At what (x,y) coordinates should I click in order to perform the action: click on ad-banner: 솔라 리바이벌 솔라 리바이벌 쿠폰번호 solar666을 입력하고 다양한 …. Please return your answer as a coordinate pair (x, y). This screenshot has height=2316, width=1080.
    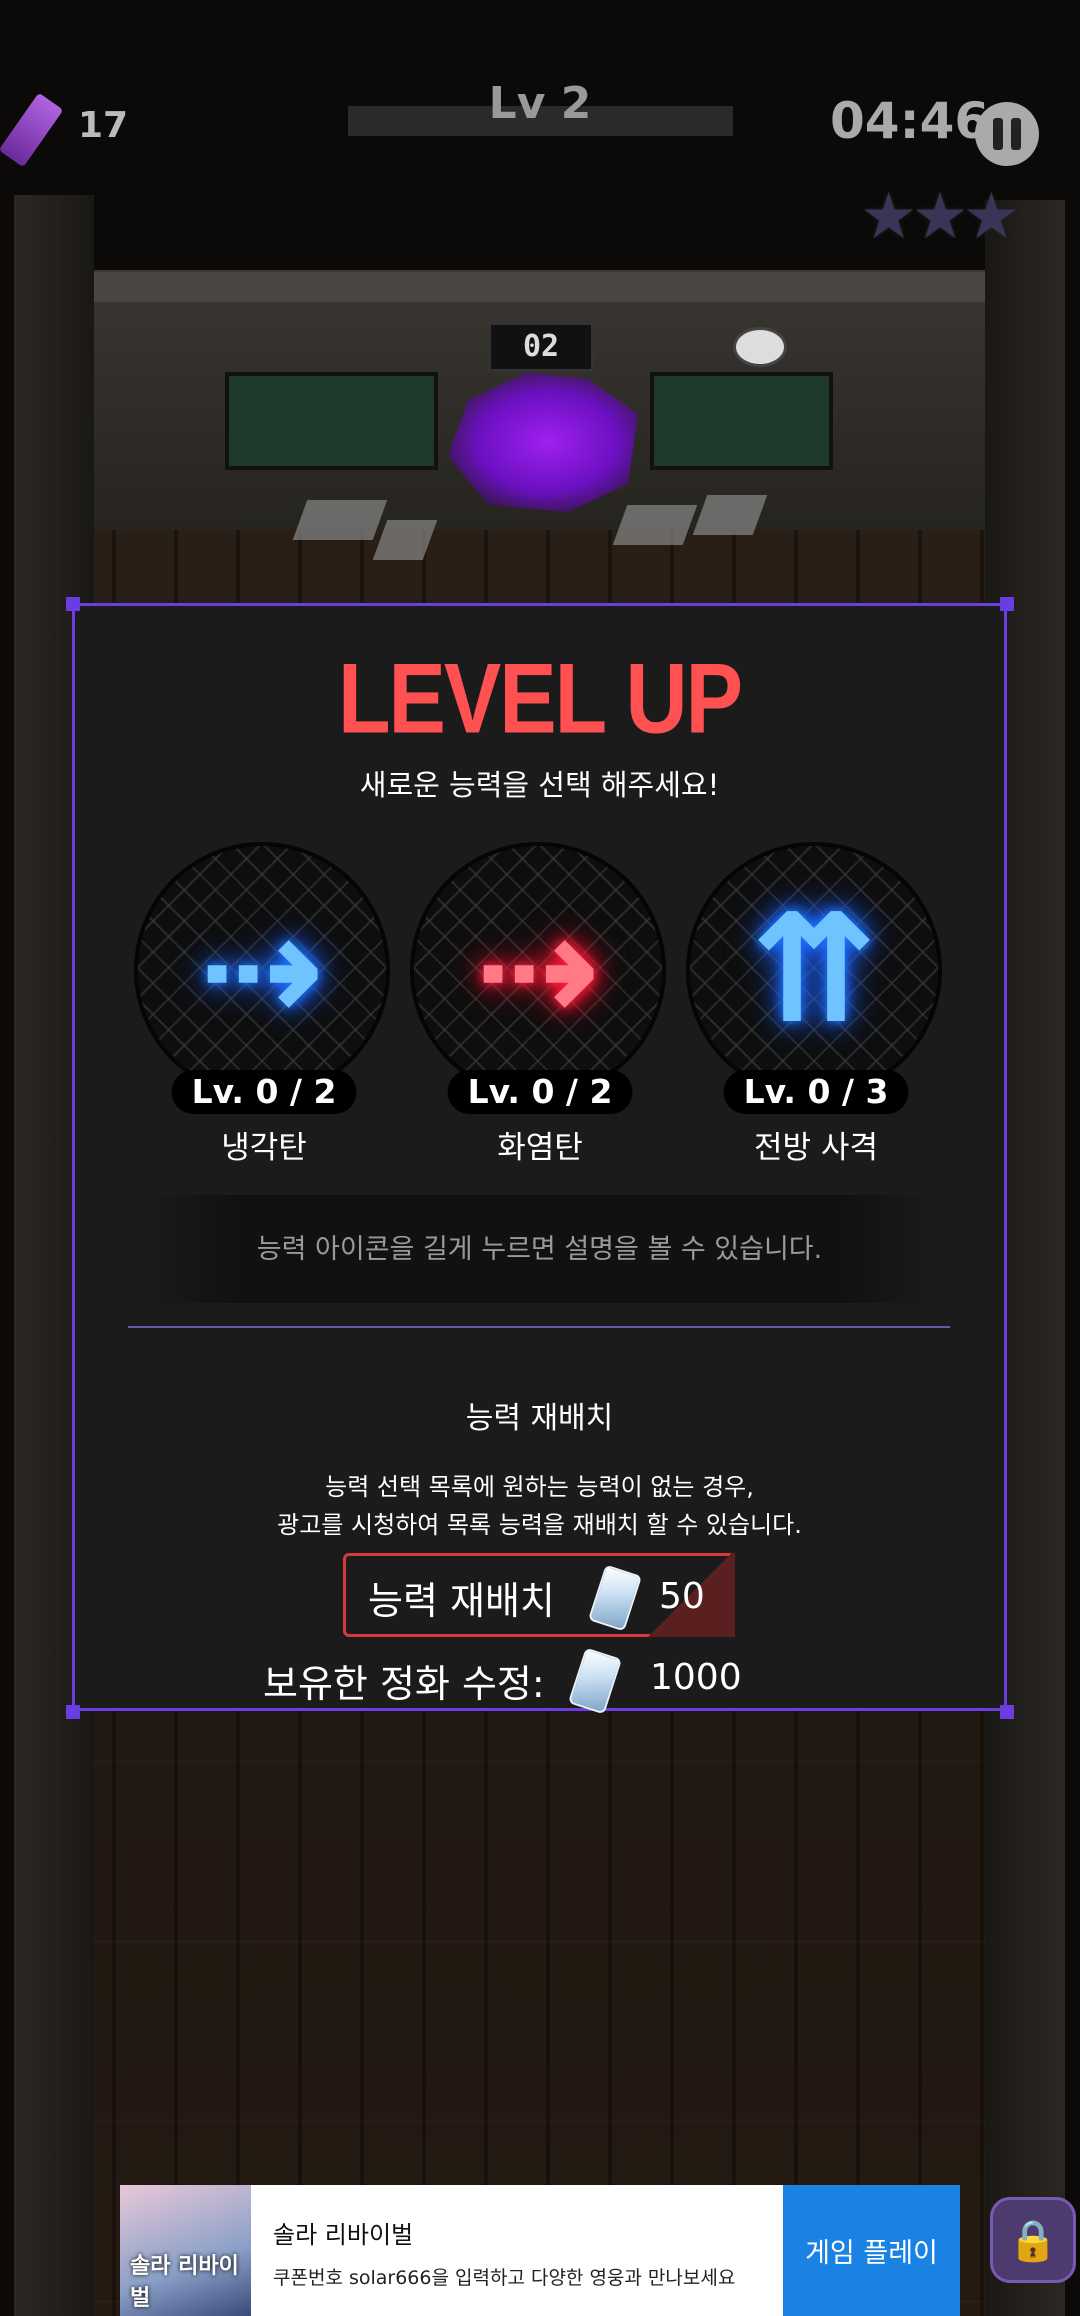
    Looking at the image, I should click on (540, 2250).